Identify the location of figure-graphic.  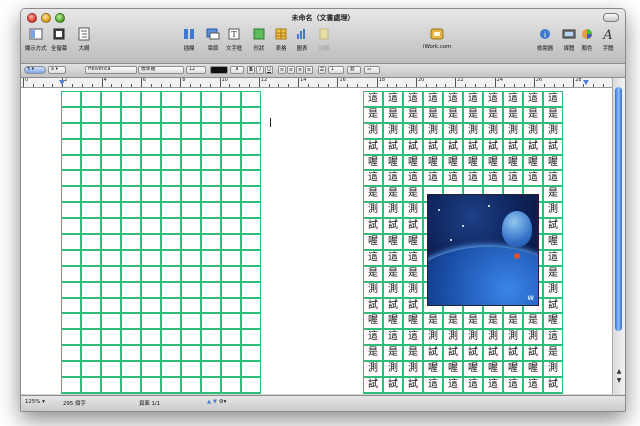
(517, 256).